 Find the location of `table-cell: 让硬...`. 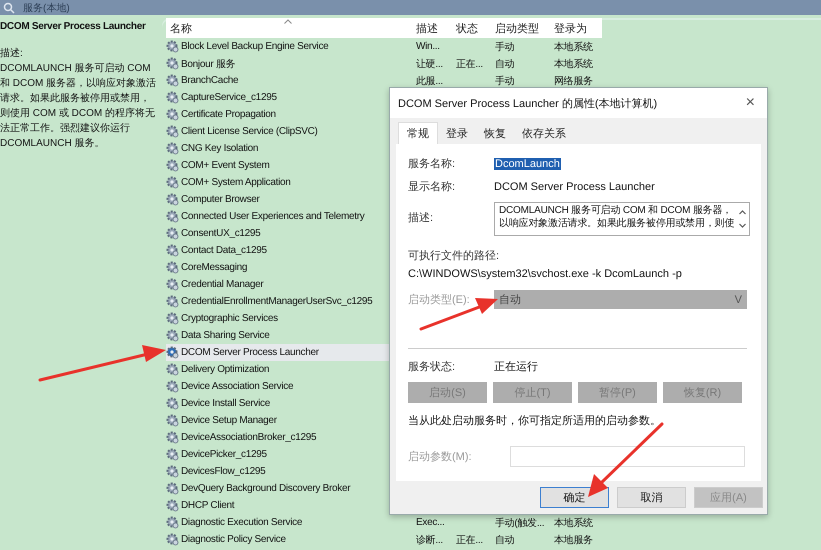

table-cell: 让硬... is located at coordinates (429, 64).